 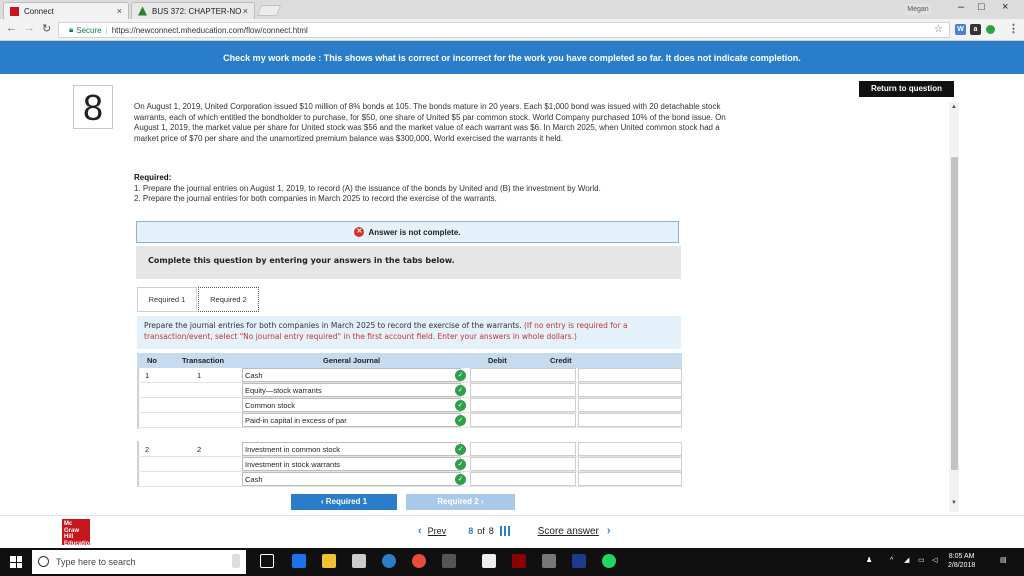 What do you see at coordinates (906, 89) in the screenshot?
I see `return-to-question-button: Return to question` at bounding box center [906, 89].